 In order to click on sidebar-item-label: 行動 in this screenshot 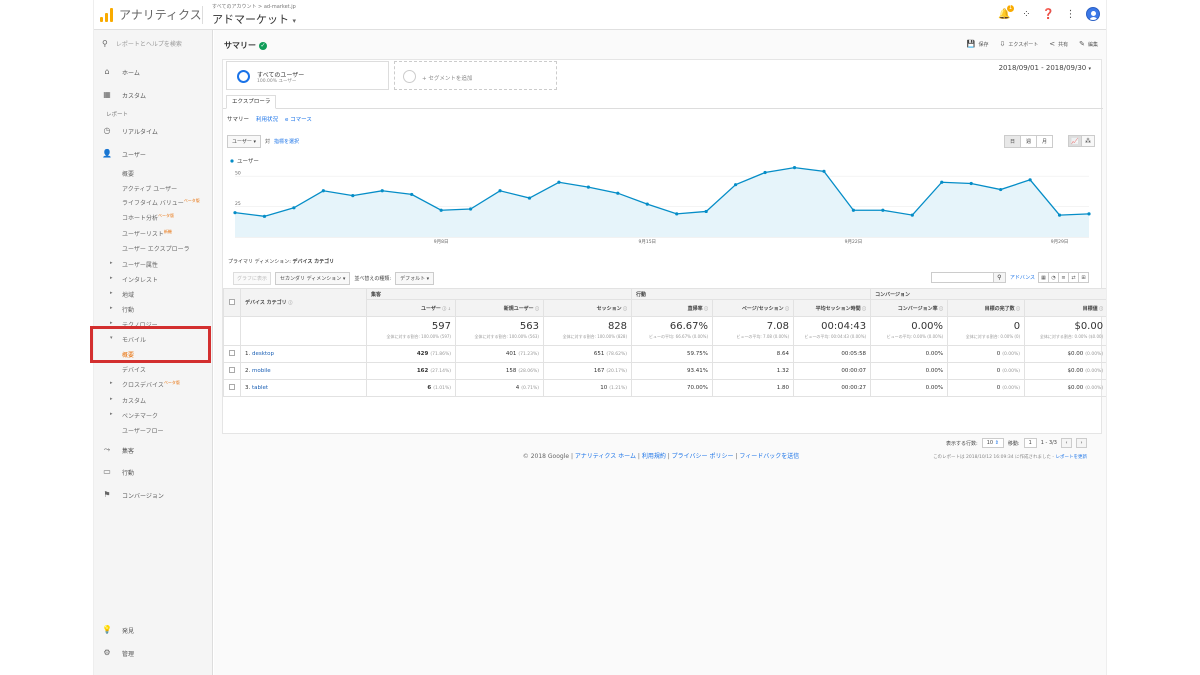, I will do `click(128, 473)`.